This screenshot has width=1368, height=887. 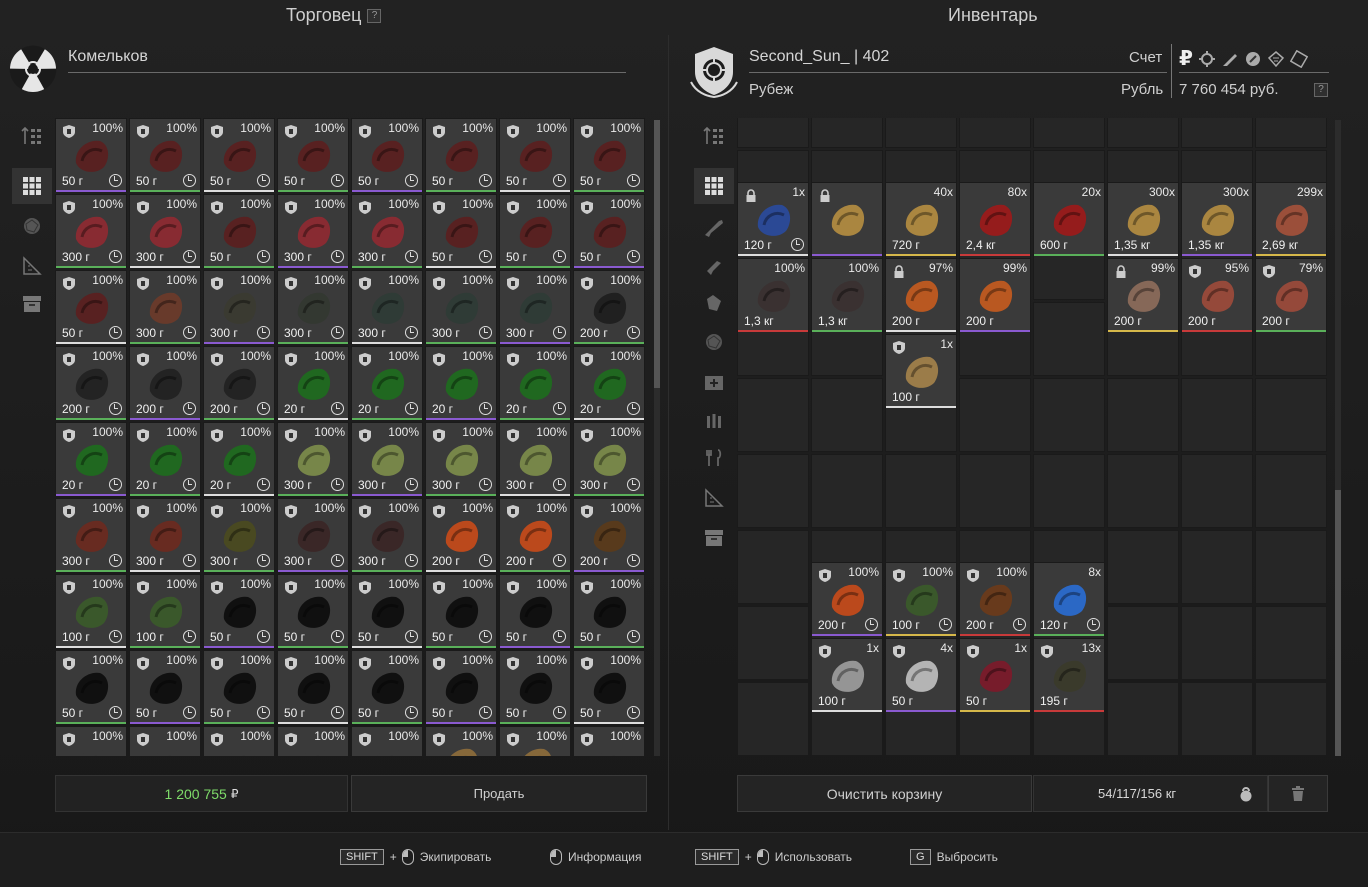 What do you see at coordinates (374, 16) in the screenshot?
I see `trader-help-button: ?` at bounding box center [374, 16].